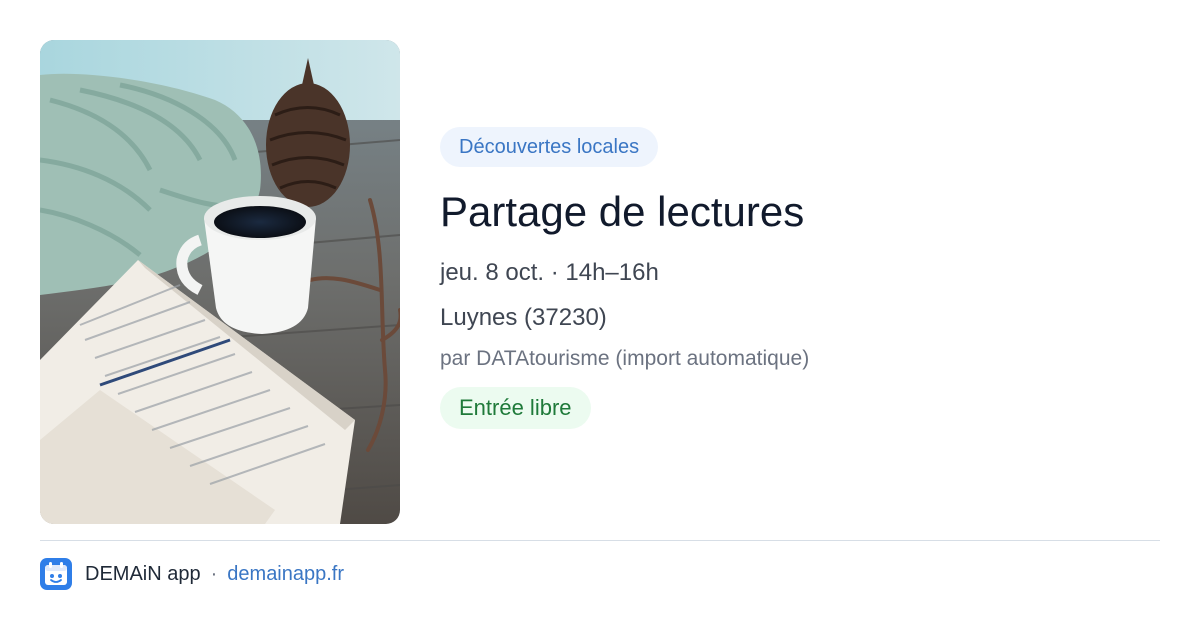 This screenshot has width=1200, height=630. I want to click on price-badge: Entrée libre, so click(515, 408).